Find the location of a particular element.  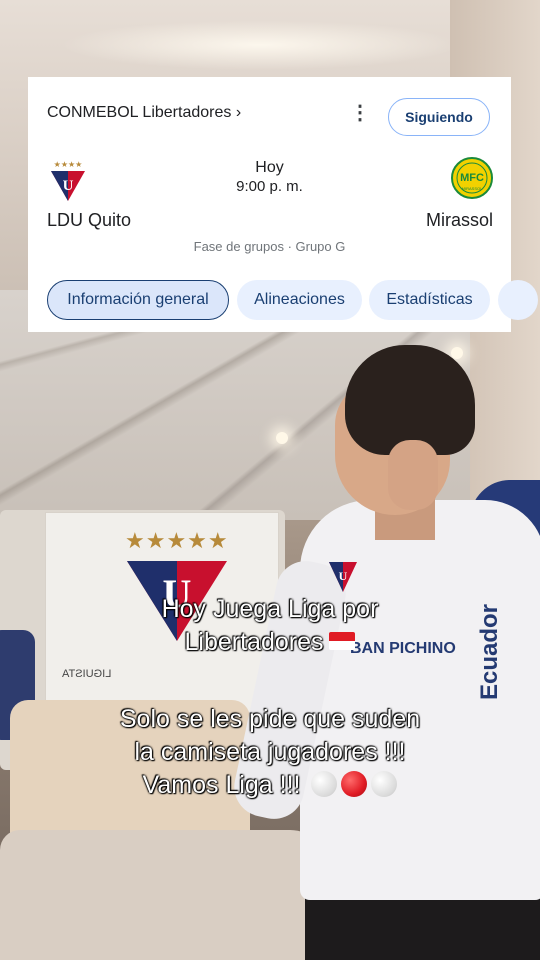

banner-stars: ★★★★★ is located at coordinates (177, 540).